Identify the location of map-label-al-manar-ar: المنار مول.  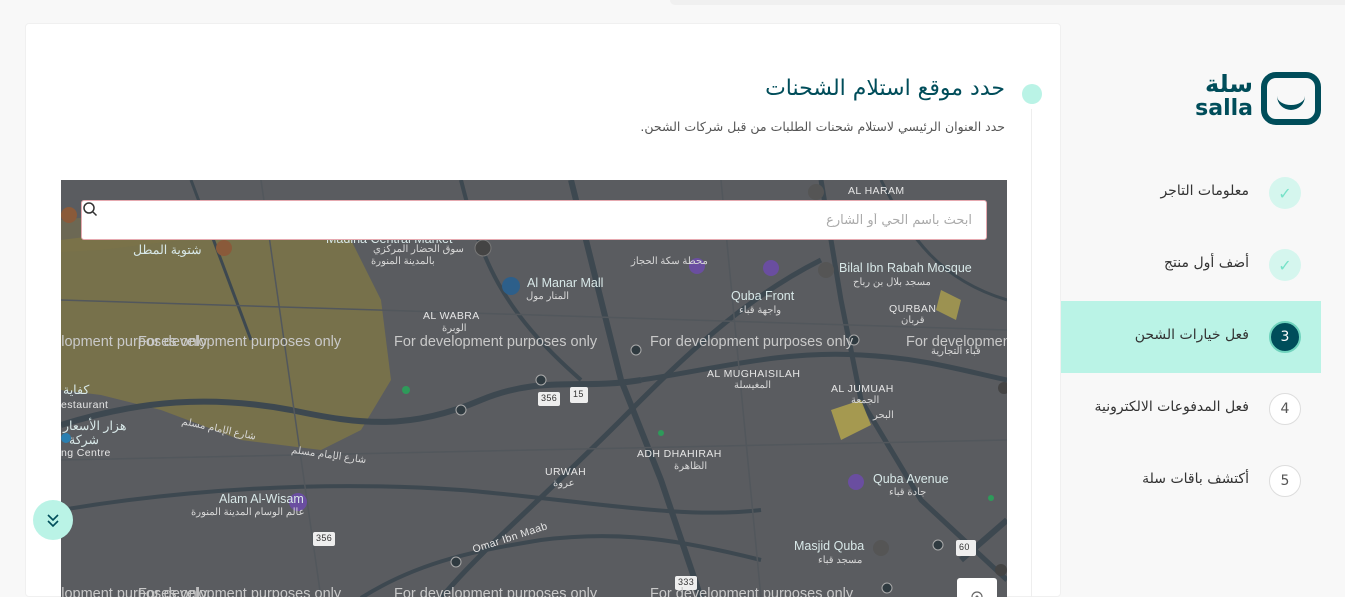
(548, 296).